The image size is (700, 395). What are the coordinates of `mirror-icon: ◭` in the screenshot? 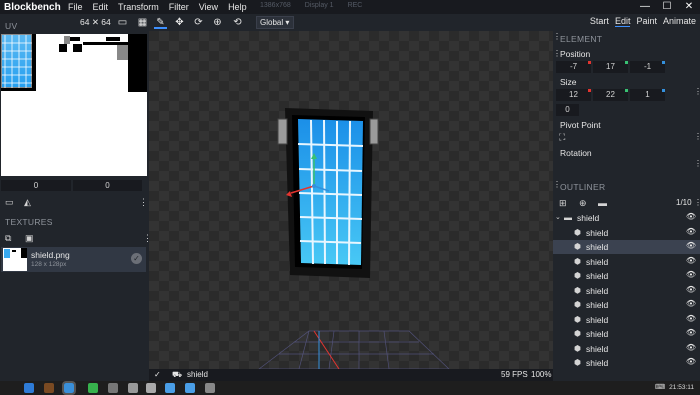 It's located at (27, 202).